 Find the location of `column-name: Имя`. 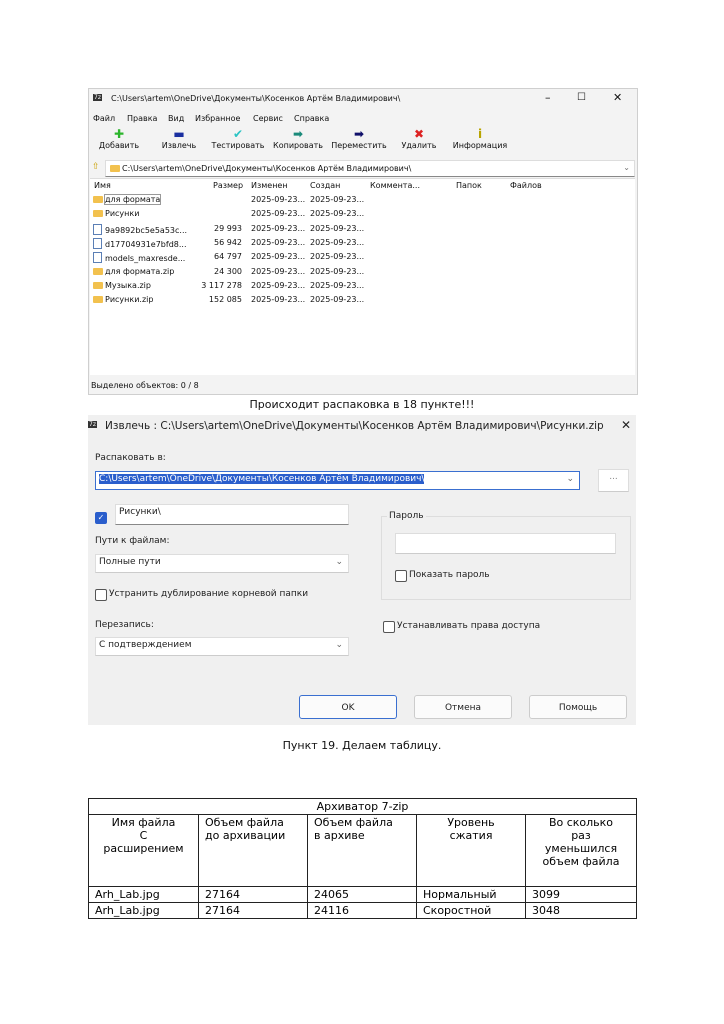

column-name: Имя is located at coordinates (102, 185).